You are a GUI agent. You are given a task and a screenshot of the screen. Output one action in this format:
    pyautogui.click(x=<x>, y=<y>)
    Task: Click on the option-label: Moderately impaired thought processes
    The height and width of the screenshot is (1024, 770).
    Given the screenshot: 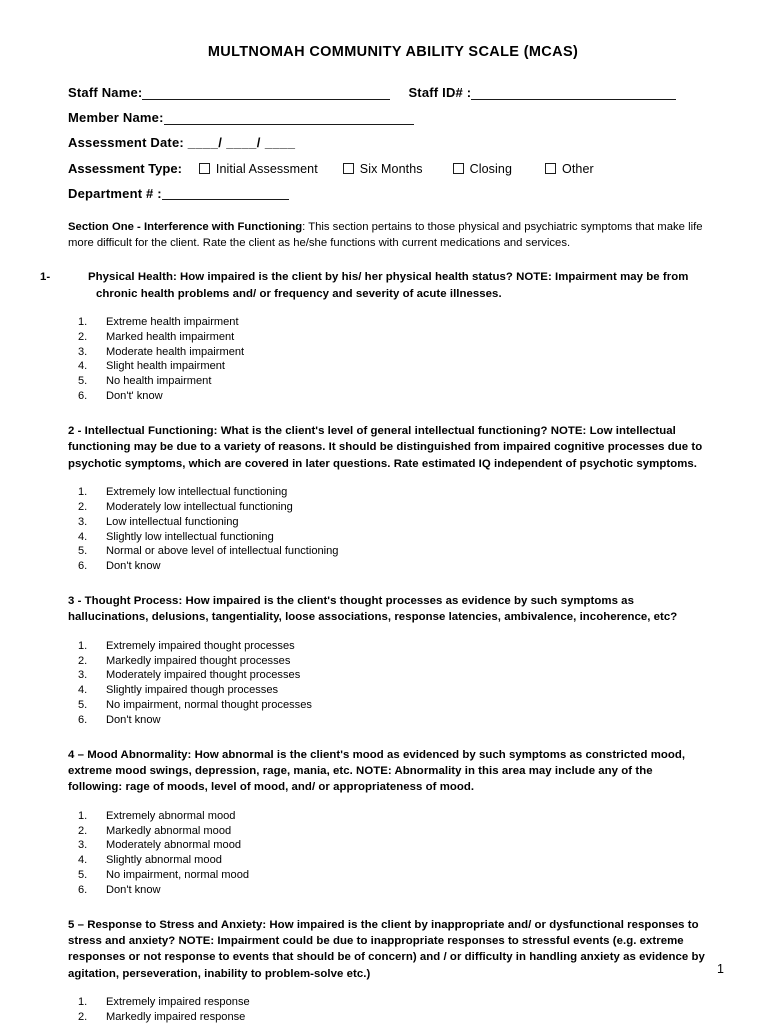 What is the action you would take?
    pyautogui.click(x=203, y=675)
    